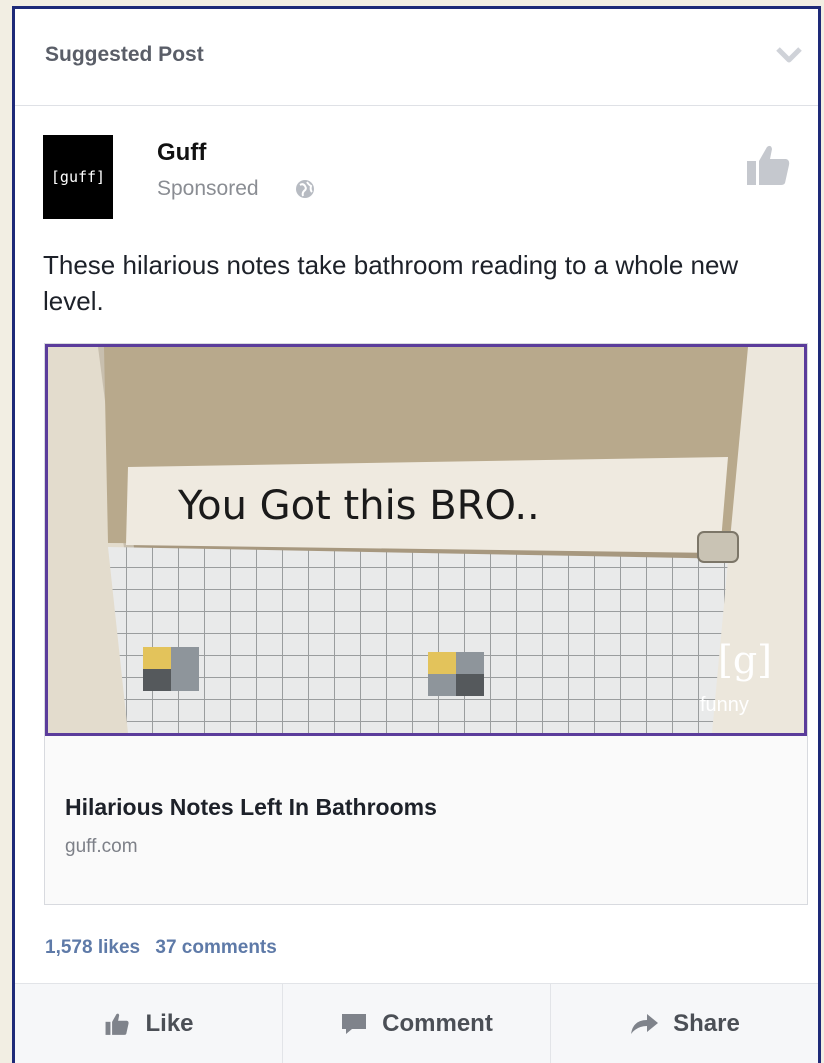  What do you see at coordinates (101, 846) in the screenshot?
I see `link-domain: guff.com` at bounding box center [101, 846].